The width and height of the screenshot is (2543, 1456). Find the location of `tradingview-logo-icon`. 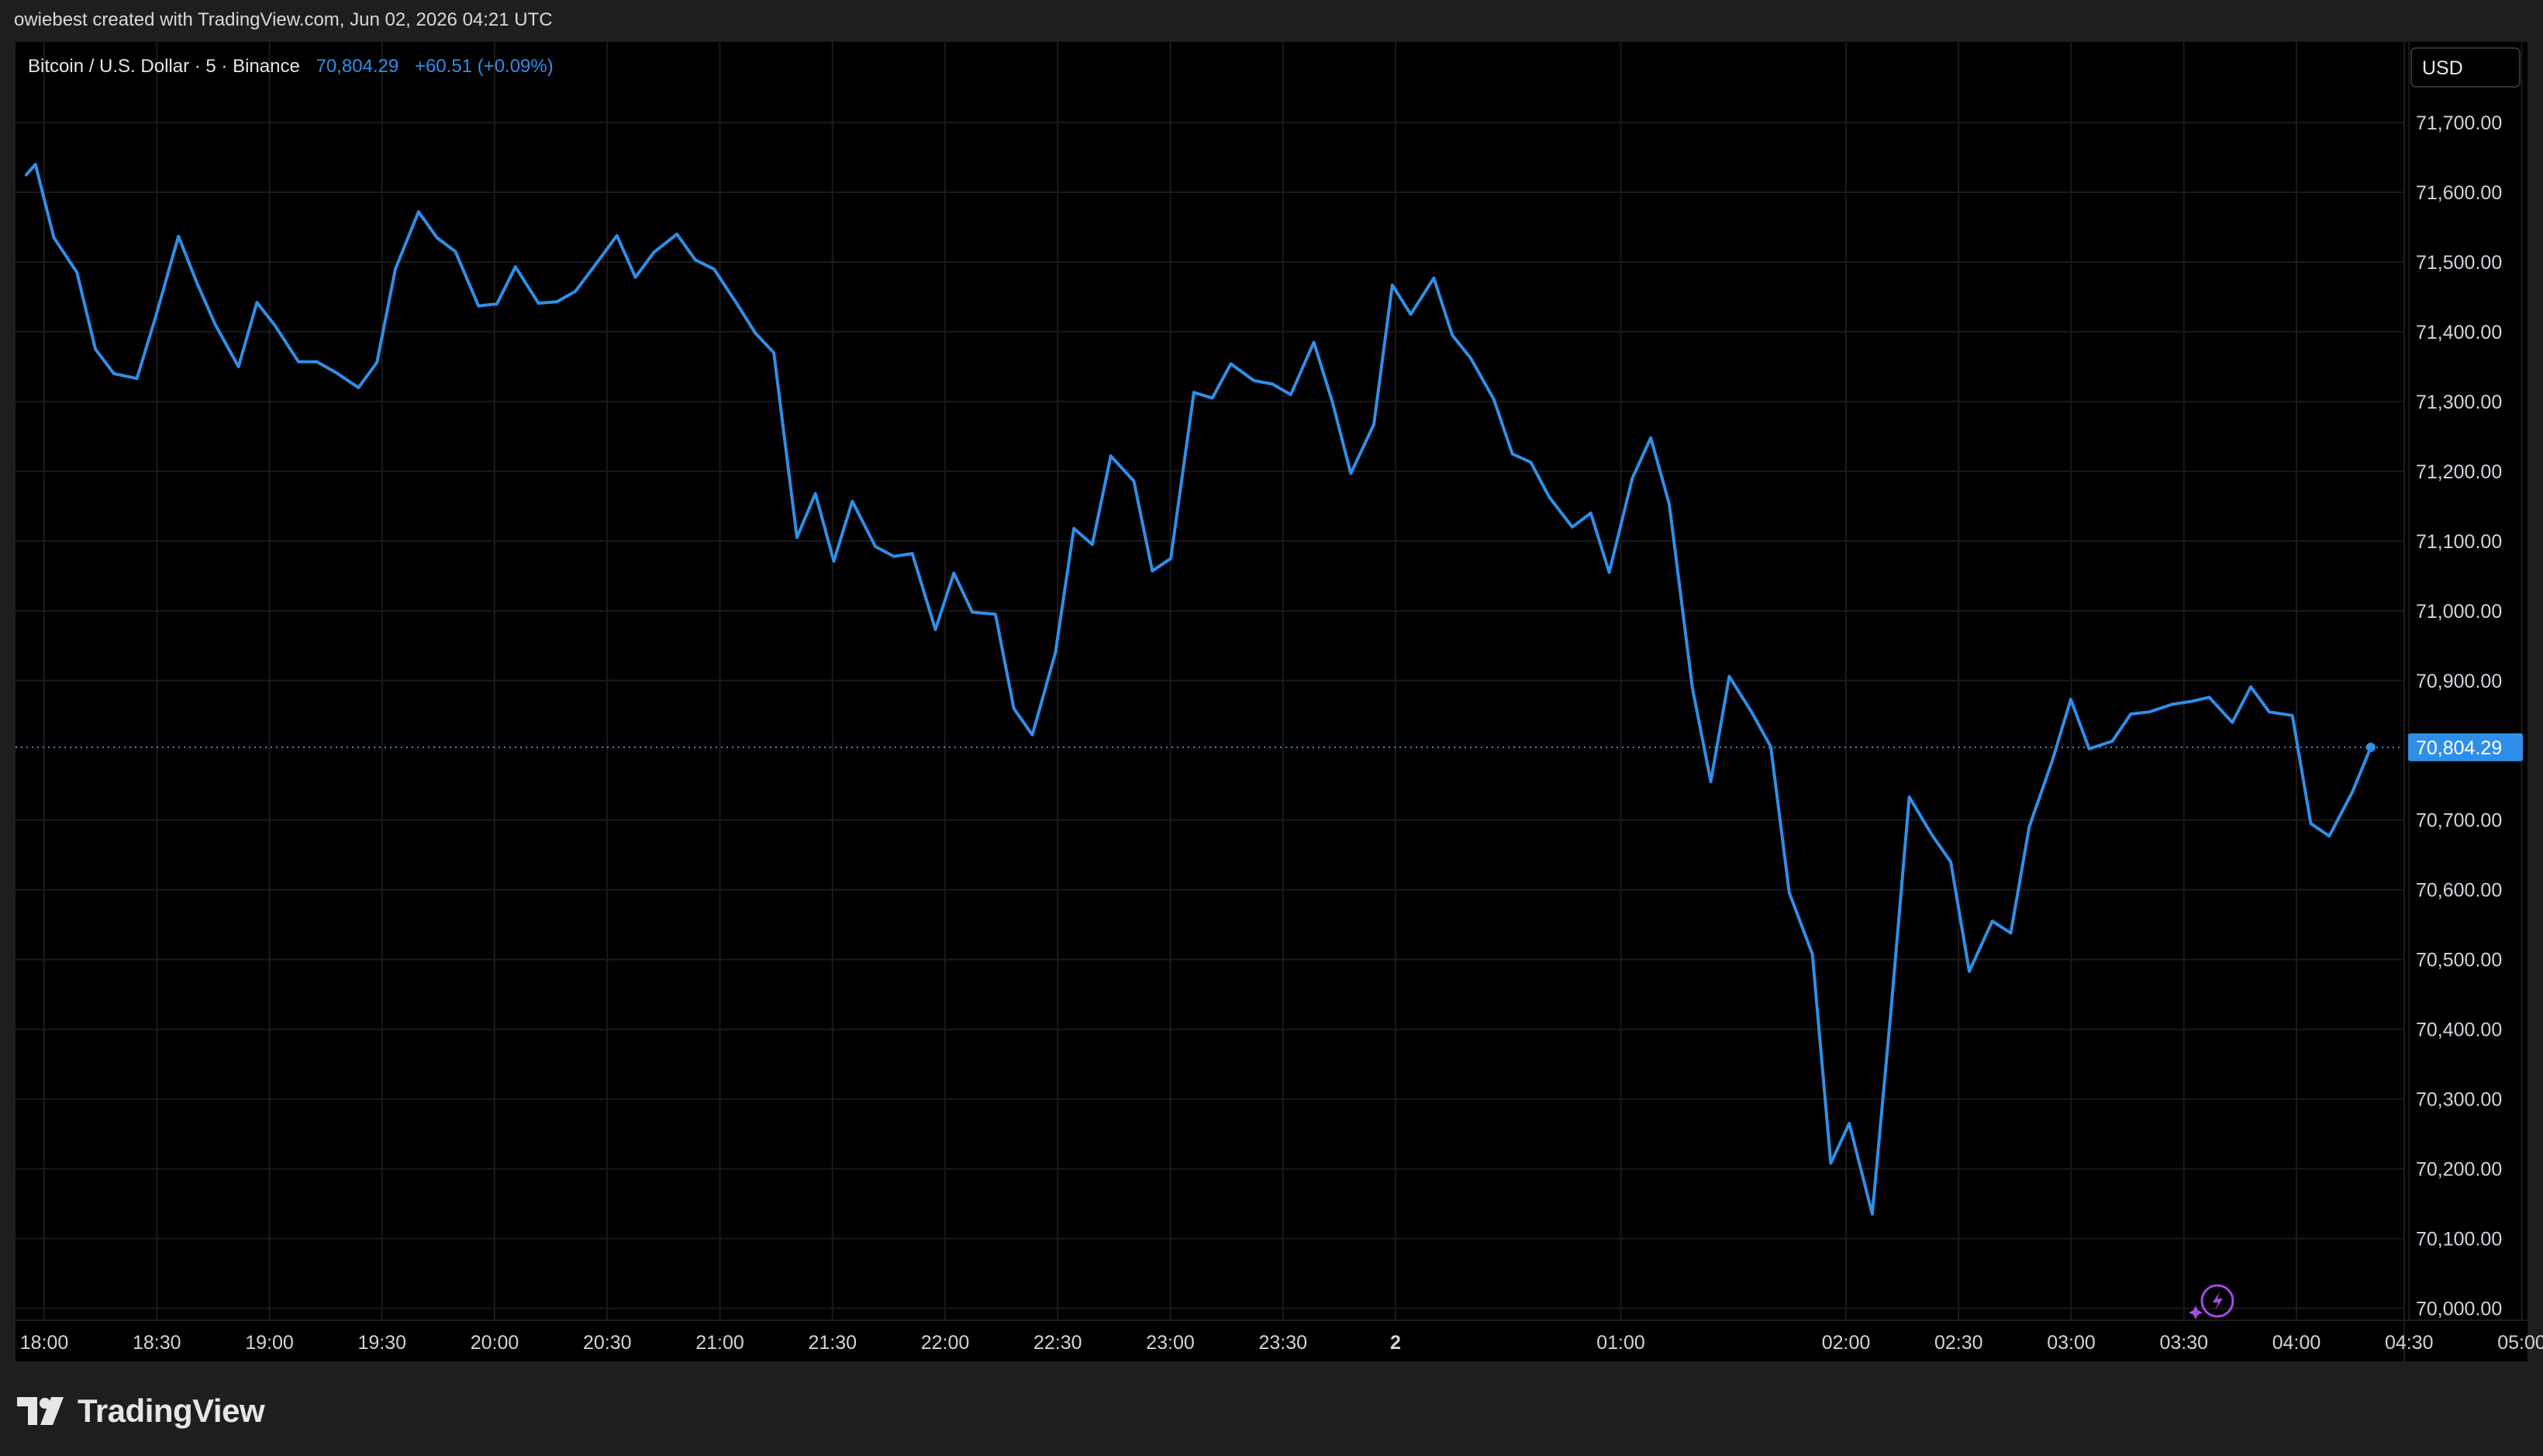

tradingview-logo-icon is located at coordinates (40, 1411).